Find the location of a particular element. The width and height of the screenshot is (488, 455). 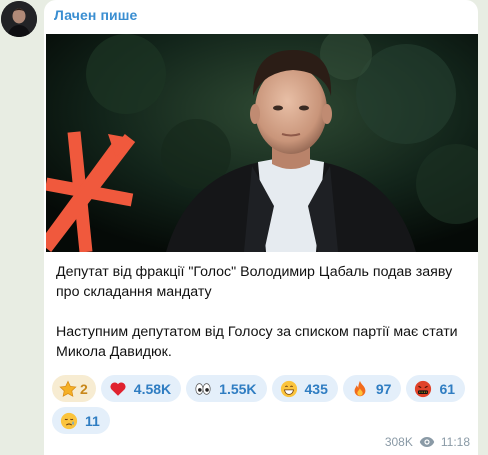

heart-icon is located at coordinates (118, 389).